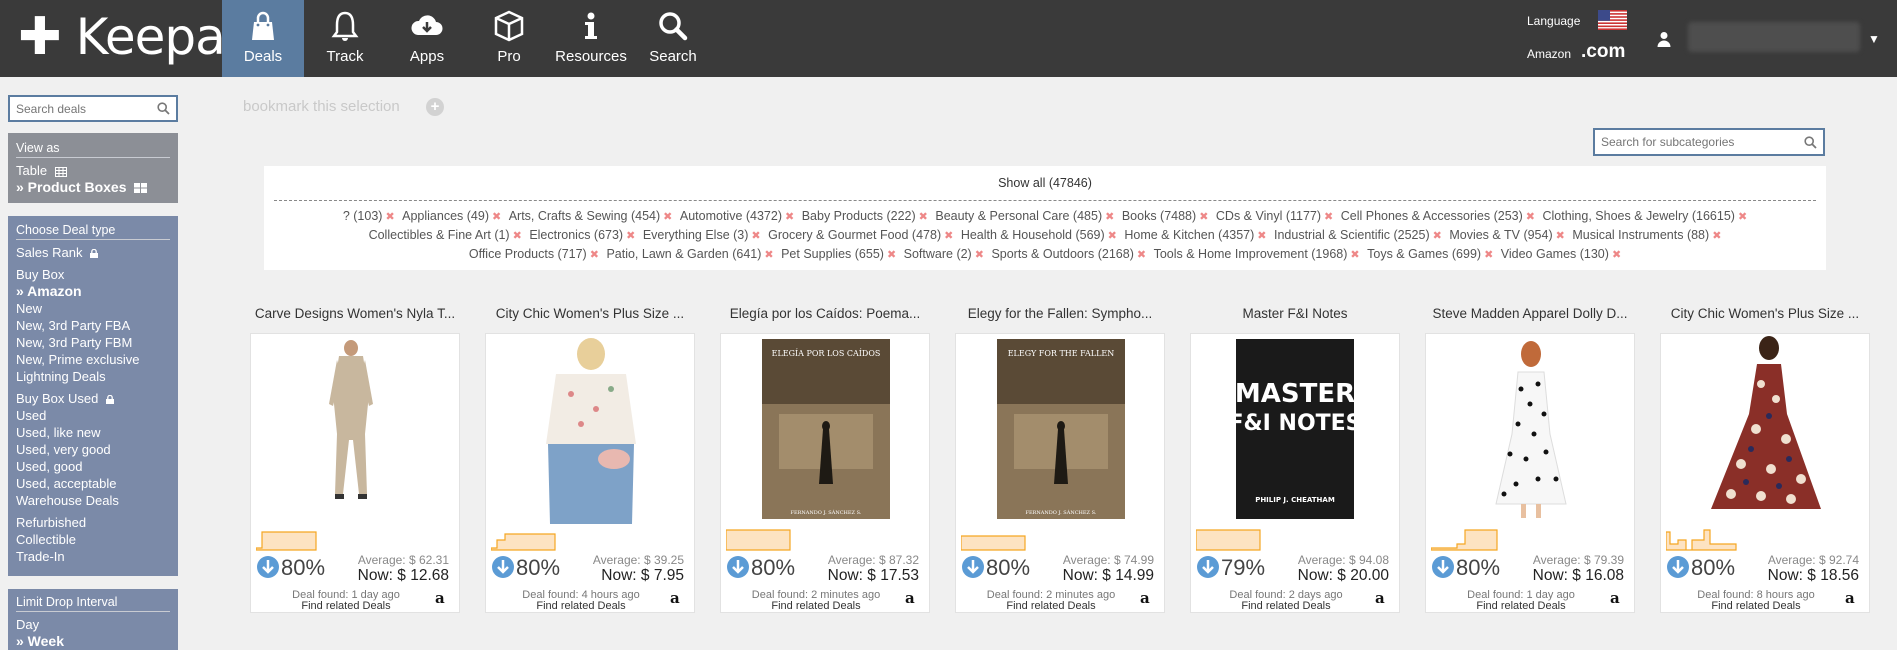  Describe the element at coordinates (859, 216) in the screenshot. I see `category-label: Baby Products (222)` at that location.